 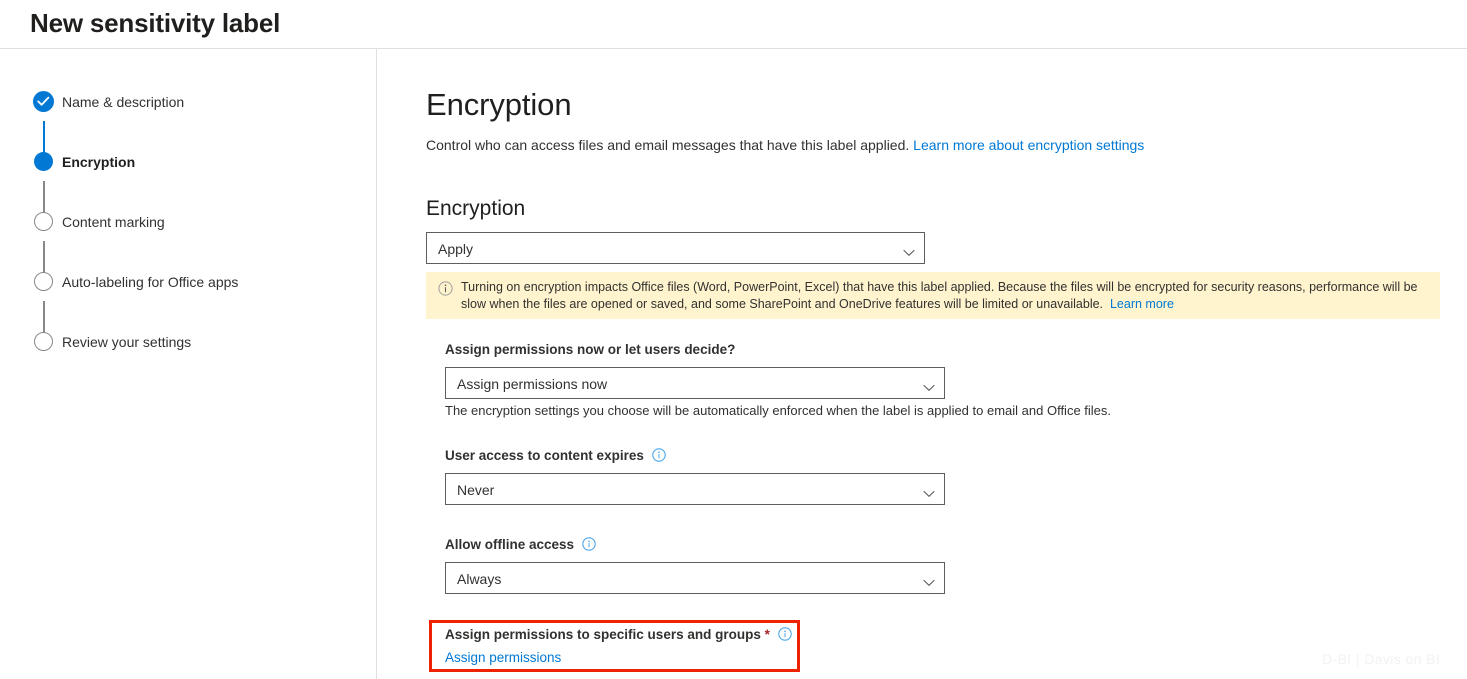 What do you see at coordinates (476, 208) in the screenshot?
I see `encryption-subheading: Encryption` at bounding box center [476, 208].